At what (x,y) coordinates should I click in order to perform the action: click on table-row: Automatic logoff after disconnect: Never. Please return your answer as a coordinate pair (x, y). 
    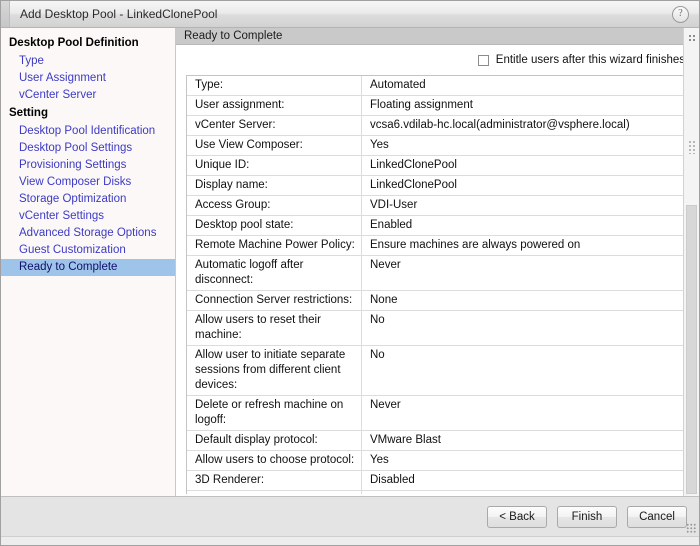
    Looking at the image, I should click on (437, 273).